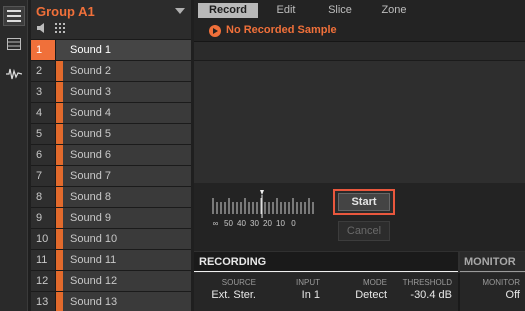 The height and width of the screenshot is (311, 525). What do you see at coordinates (43, 155) in the screenshot?
I see `sound-slot-number: 6` at bounding box center [43, 155].